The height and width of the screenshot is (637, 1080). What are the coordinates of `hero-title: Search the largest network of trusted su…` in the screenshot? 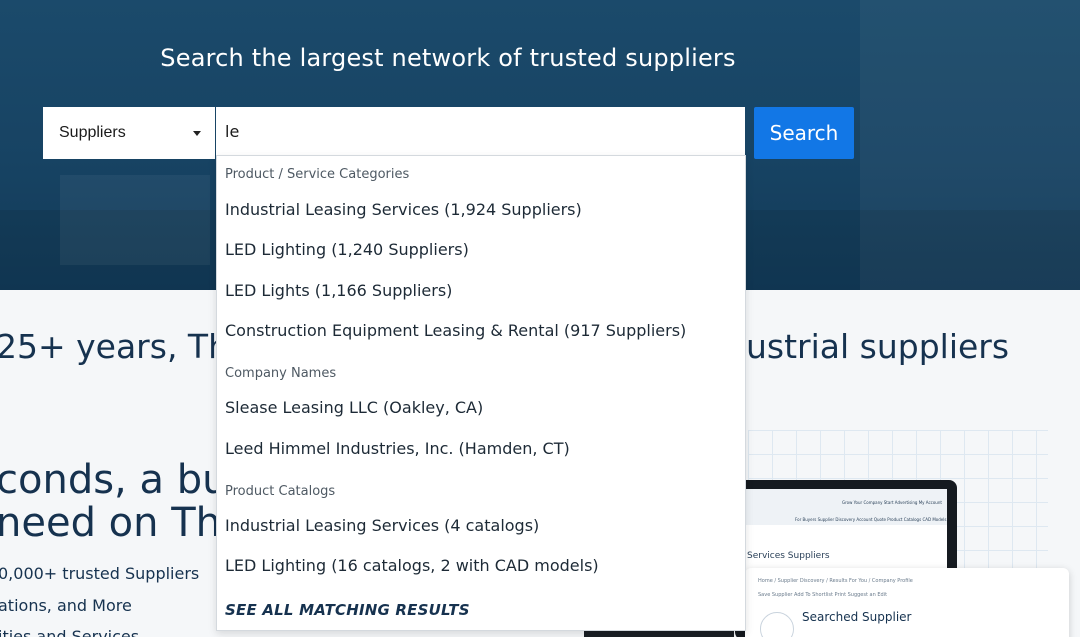 It's located at (448, 58).